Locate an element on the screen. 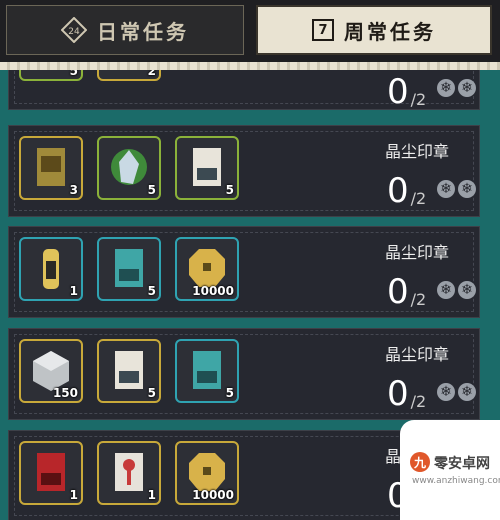 The height and width of the screenshot is (520, 500). tab-weekly-tasks: 7 周常任务 is located at coordinates (374, 30).